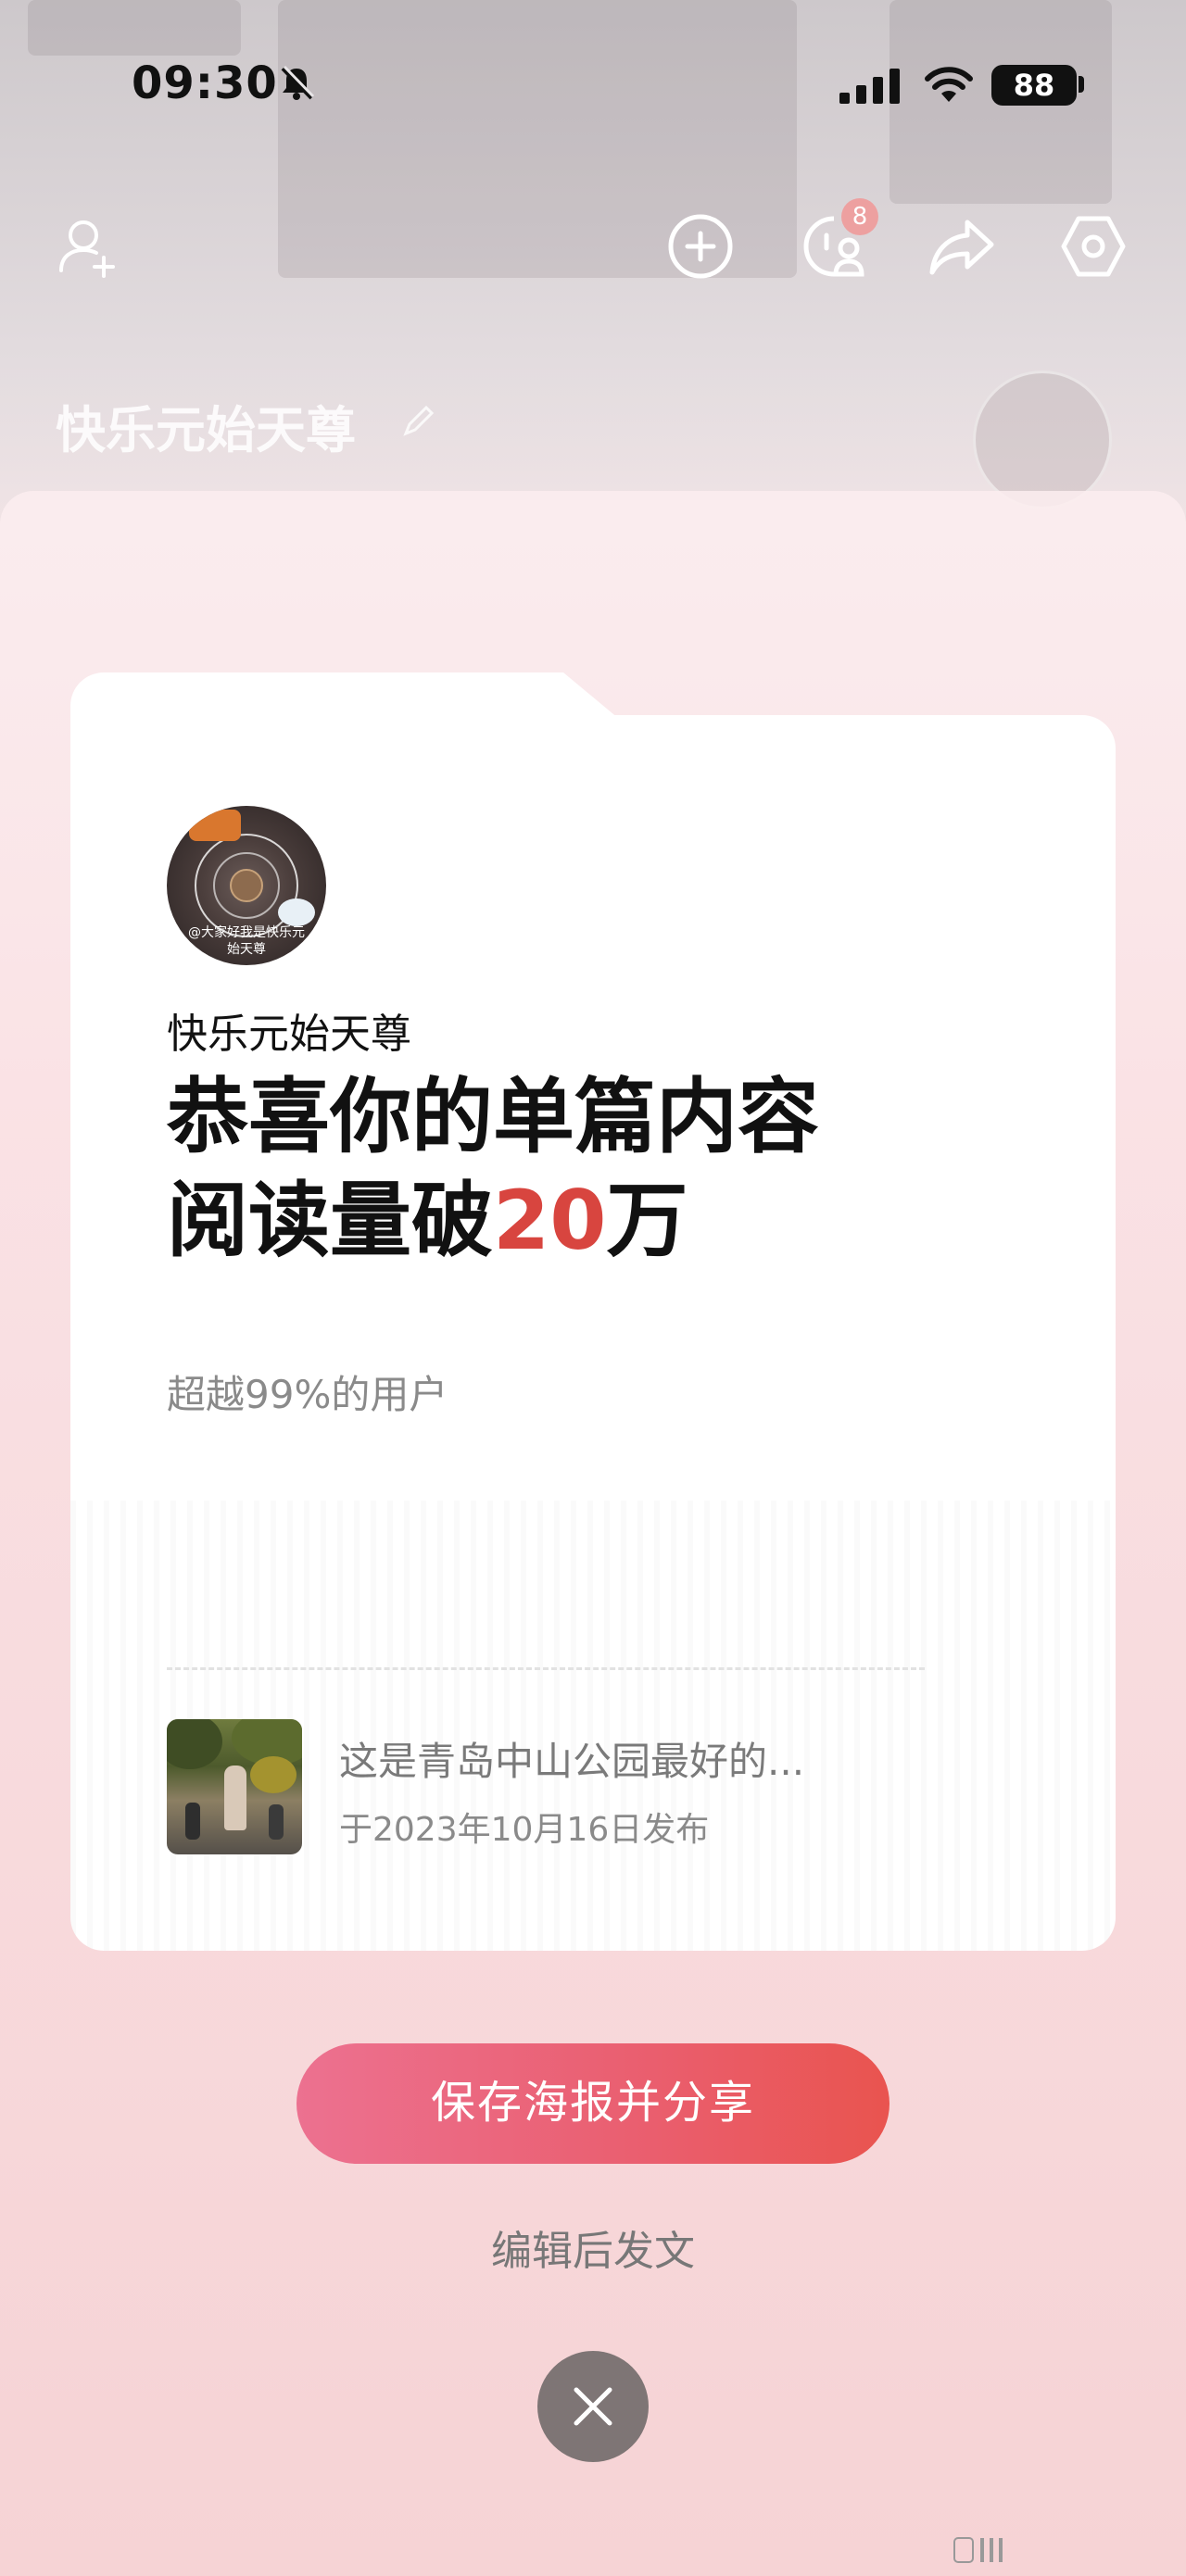  I want to click on dashed-divider, so click(546, 1668).